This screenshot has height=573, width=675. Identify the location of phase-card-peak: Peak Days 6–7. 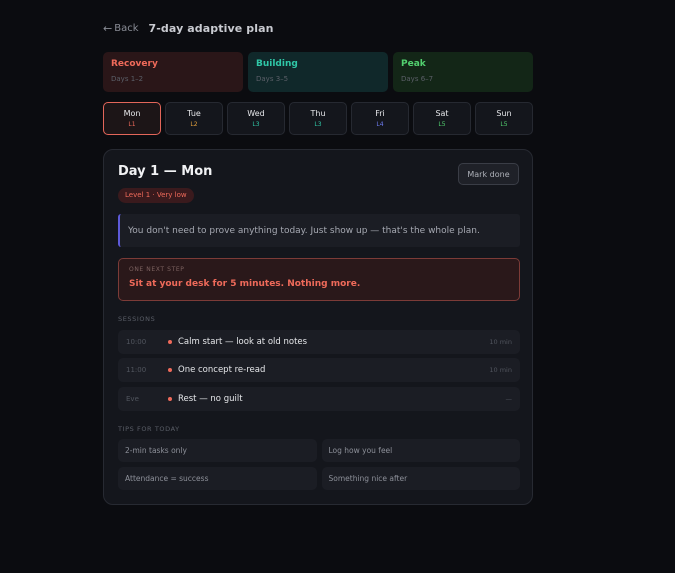
(463, 72).